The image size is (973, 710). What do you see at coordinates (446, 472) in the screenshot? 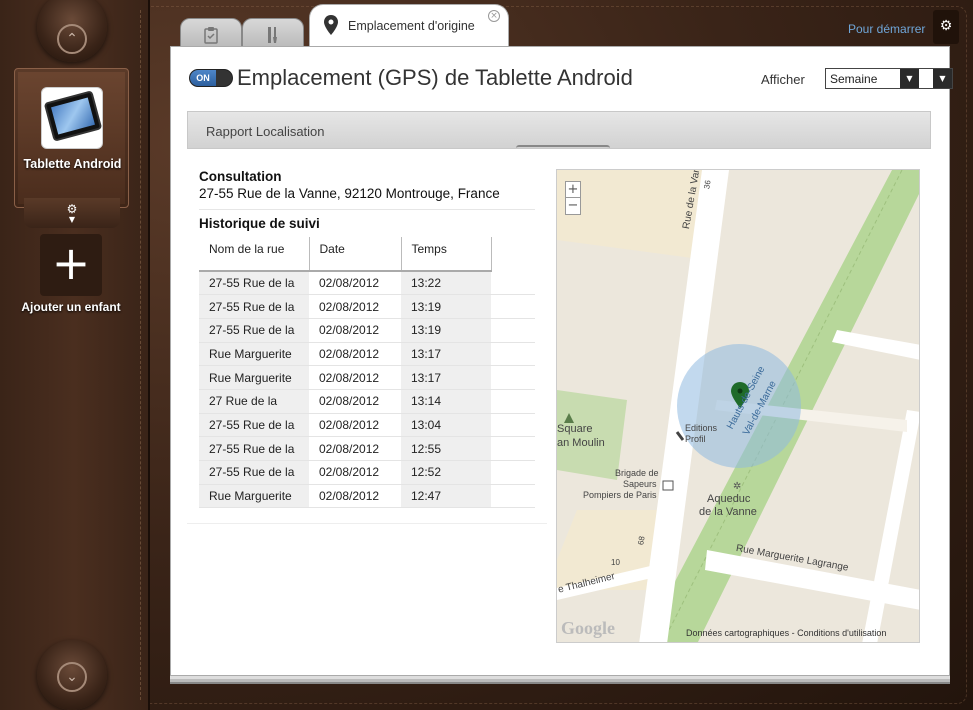
I see `cell-time: 12:52` at bounding box center [446, 472].